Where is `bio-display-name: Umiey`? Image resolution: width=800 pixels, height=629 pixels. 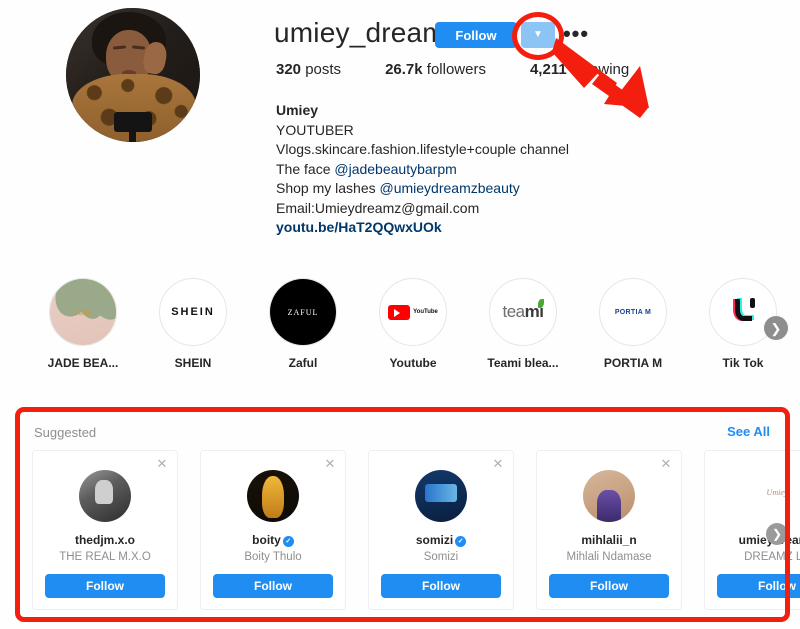
bio-display-name: Umiey is located at coordinates (297, 110).